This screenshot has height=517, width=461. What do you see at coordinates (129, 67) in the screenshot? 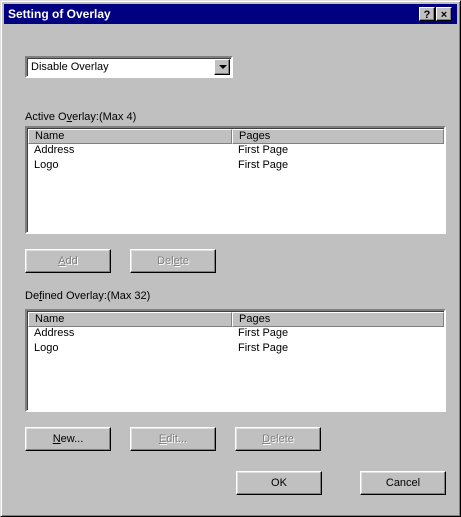
I see `overlay-mode-select: Disable Overlay` at bounding box center [129, 67].